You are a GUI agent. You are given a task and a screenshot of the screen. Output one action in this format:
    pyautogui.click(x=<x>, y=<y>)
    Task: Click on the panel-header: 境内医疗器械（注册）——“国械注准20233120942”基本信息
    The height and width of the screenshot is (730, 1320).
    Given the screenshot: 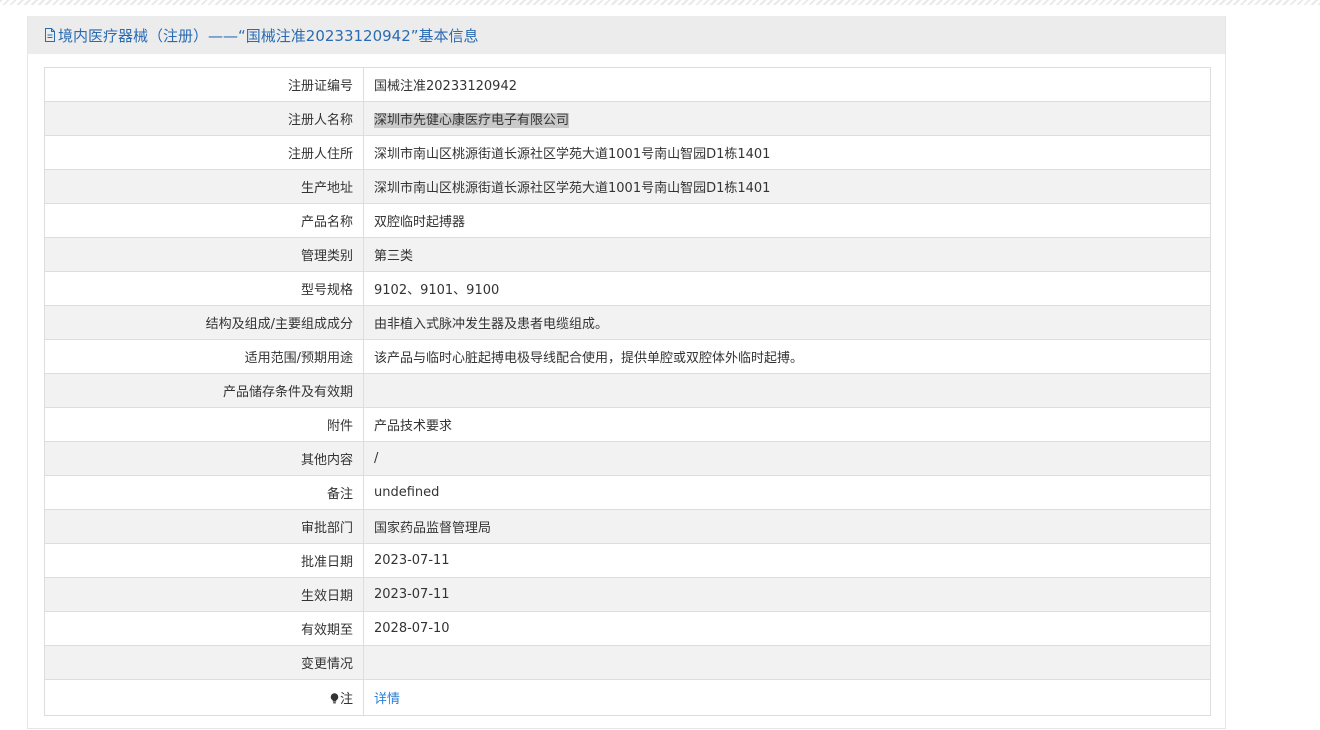 What is the action you would take?
    pyautogui.click(x=626, y=35)
    